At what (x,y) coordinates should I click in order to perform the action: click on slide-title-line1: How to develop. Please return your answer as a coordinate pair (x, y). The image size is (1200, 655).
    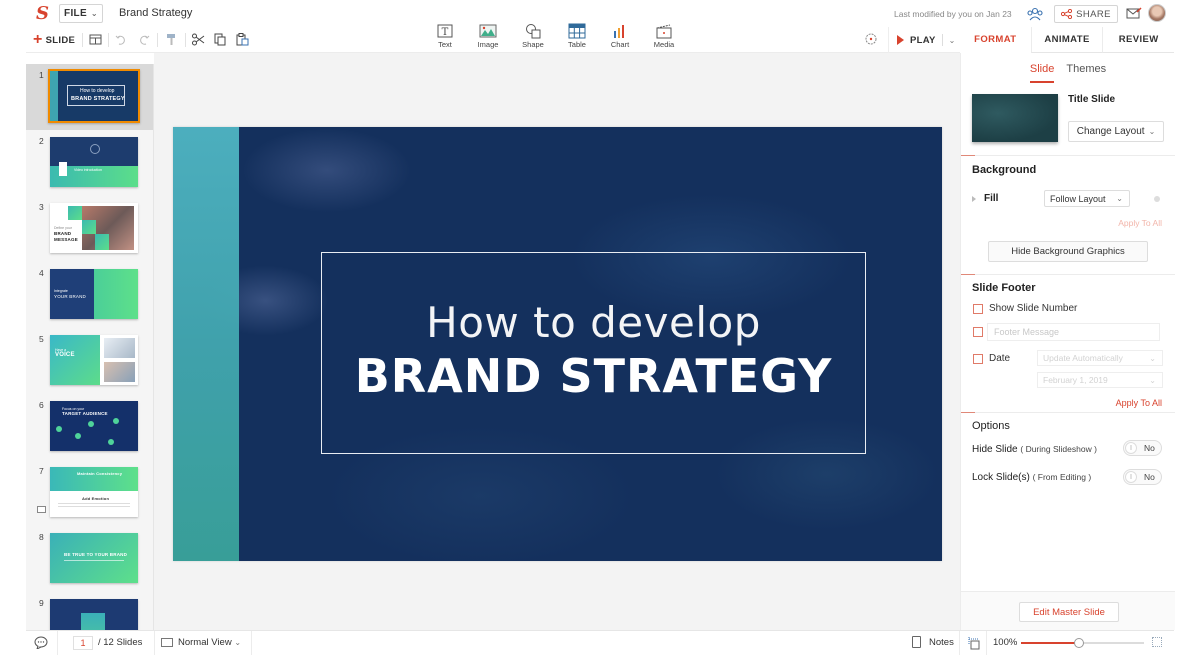
    Looking at the image, I should click on (593, 322).